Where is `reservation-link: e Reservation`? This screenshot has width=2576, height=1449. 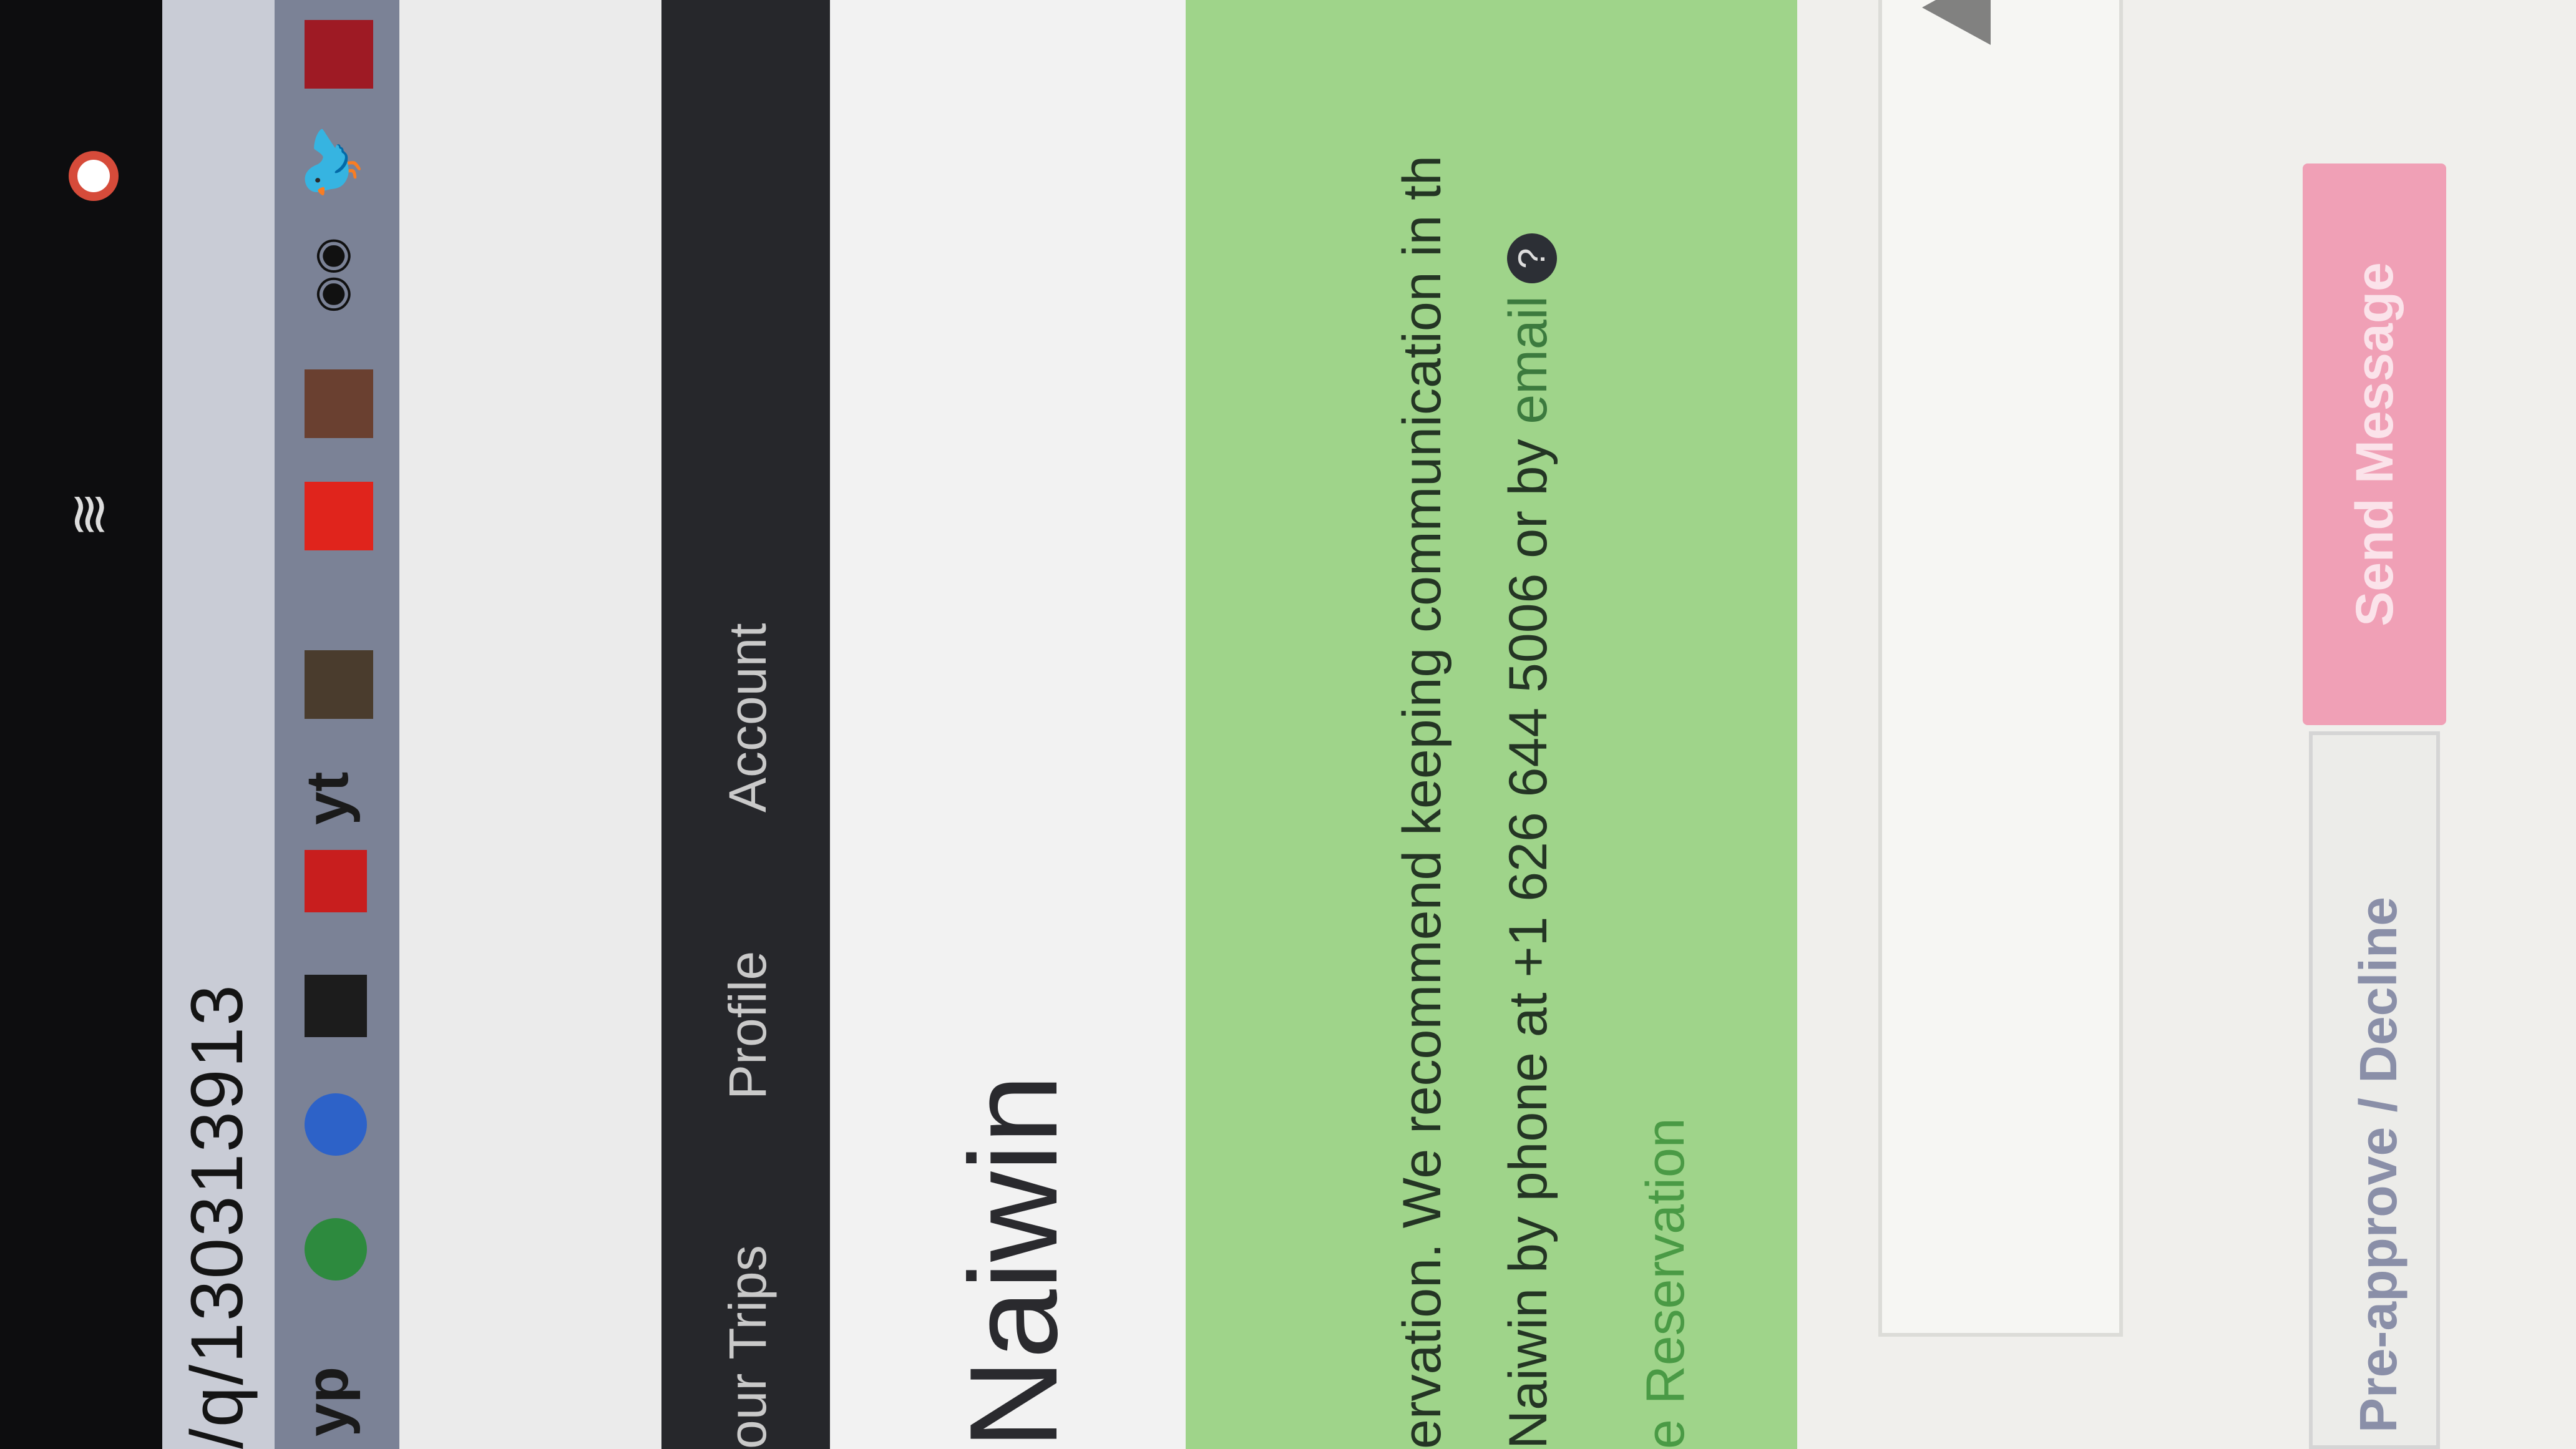
reservation-link: e Reservation is located at coordinates (1666, 1283).